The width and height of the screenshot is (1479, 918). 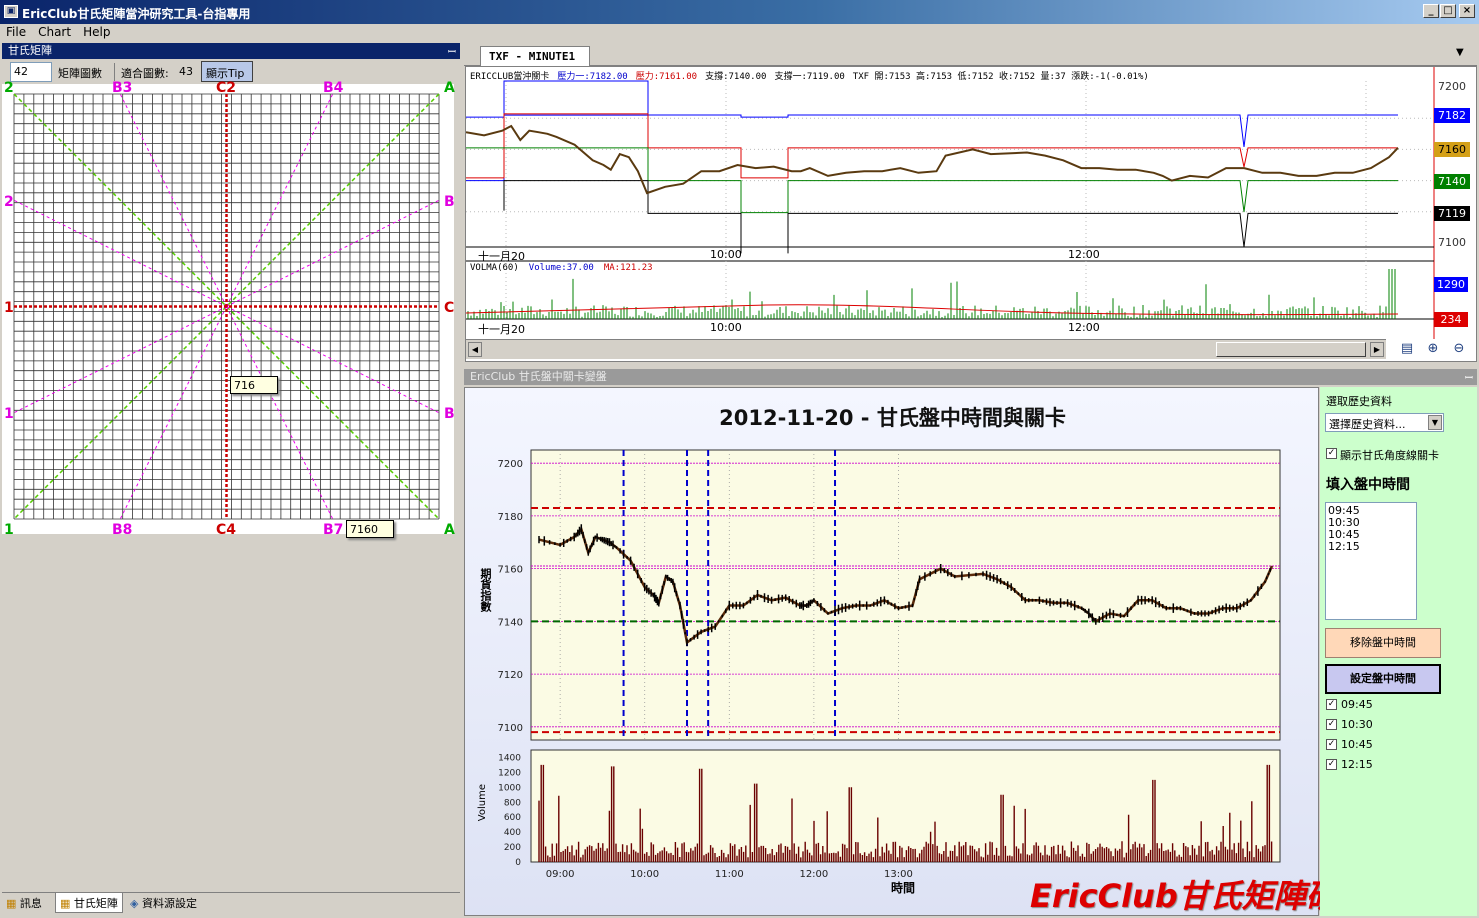 I want to click on maximize-button: □, so click(x=1448, y=11).